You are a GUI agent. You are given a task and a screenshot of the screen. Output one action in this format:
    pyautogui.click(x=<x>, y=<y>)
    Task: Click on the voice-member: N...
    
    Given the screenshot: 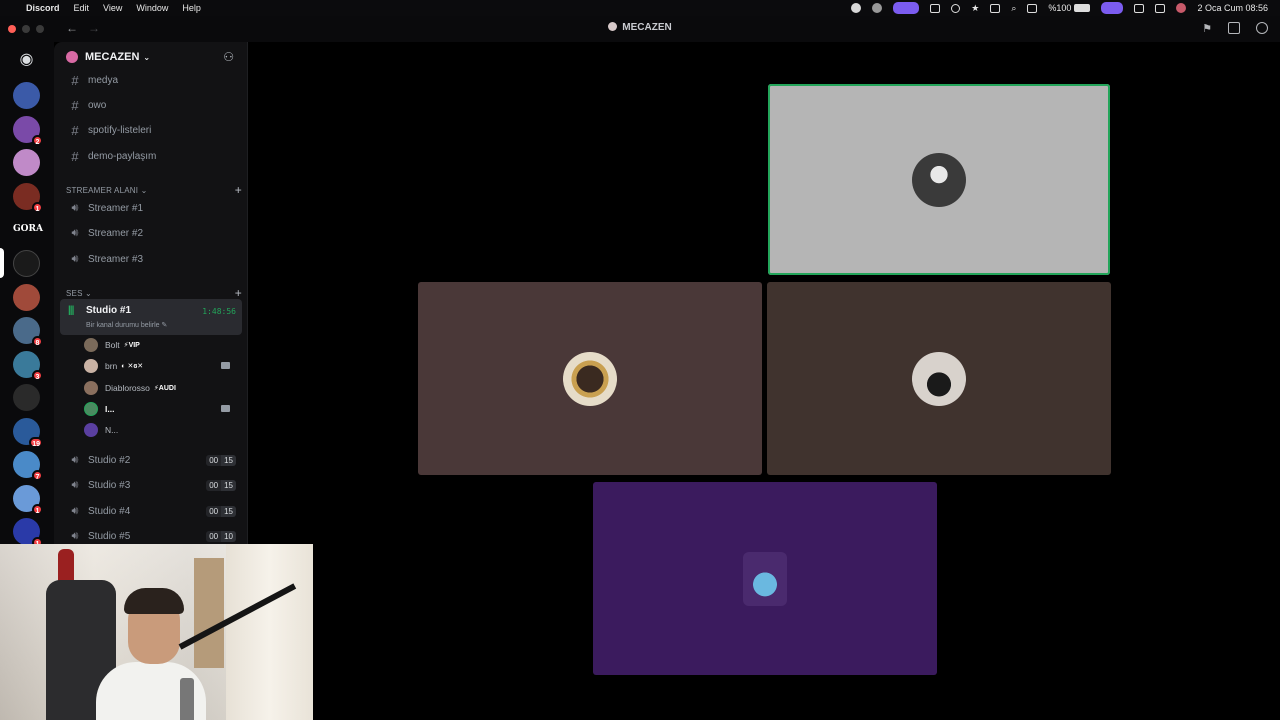 What is the action you would take?
    pyautogui.click(x=159, y=430)
    